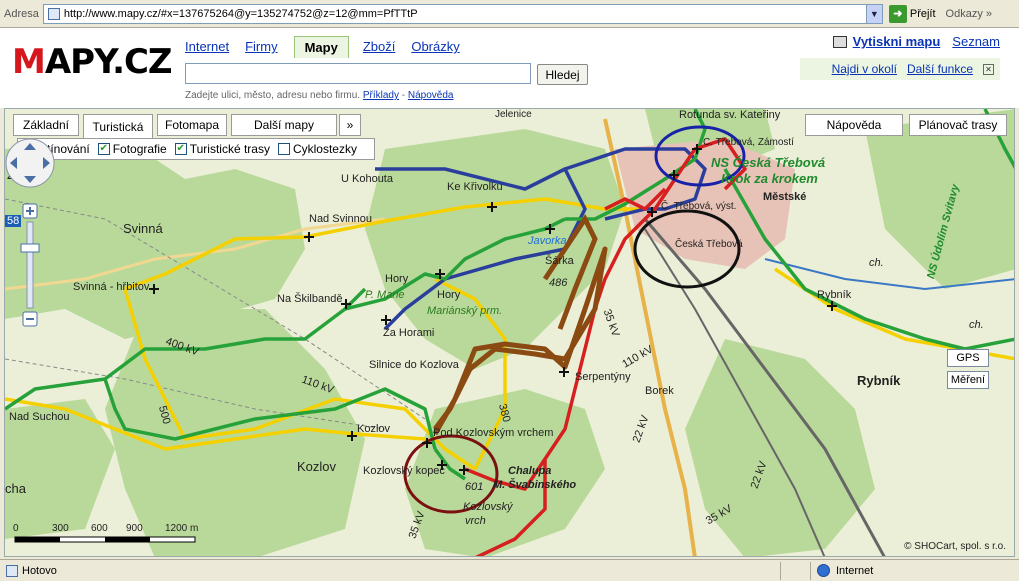 Image resolution: width=1019 pixels, height=581 pixels. I want to click on go-button: ➜ Přejít, so click(912, 13).